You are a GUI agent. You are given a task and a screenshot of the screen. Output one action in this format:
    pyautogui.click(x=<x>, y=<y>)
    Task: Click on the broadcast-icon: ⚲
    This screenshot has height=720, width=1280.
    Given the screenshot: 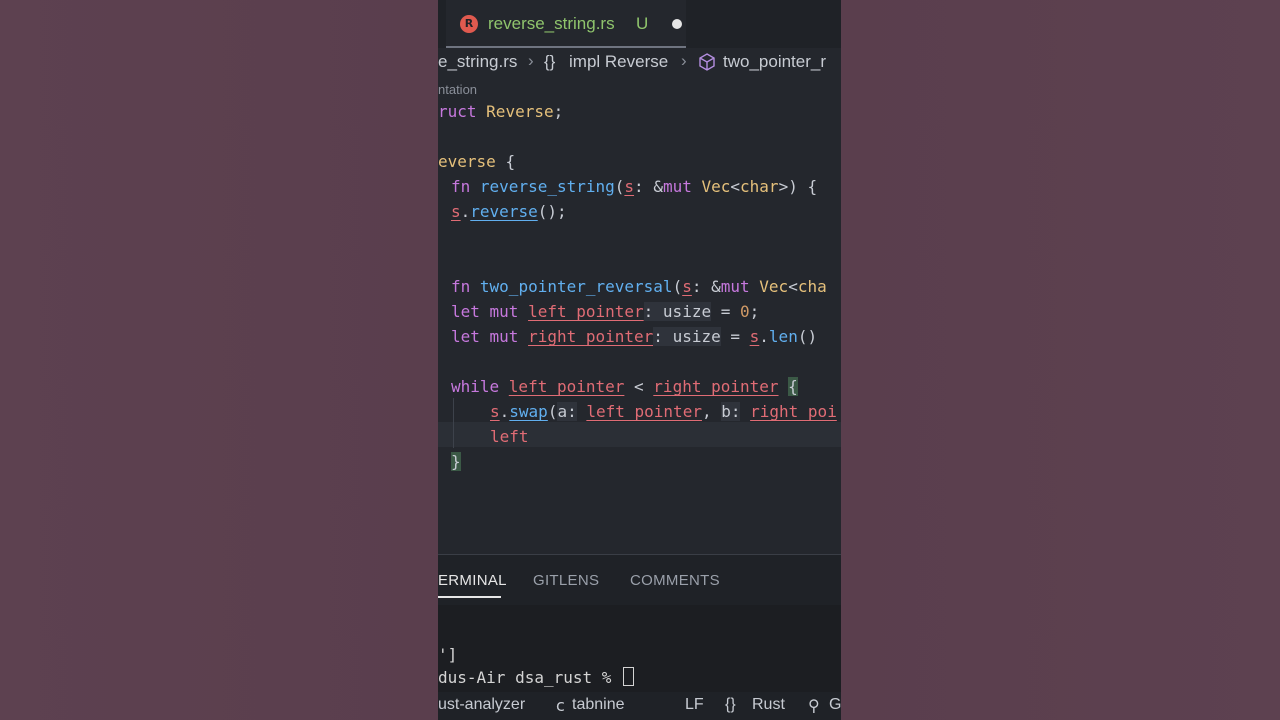 What is the action you would take?
    pyautogui.click(x=814, y=705)
    